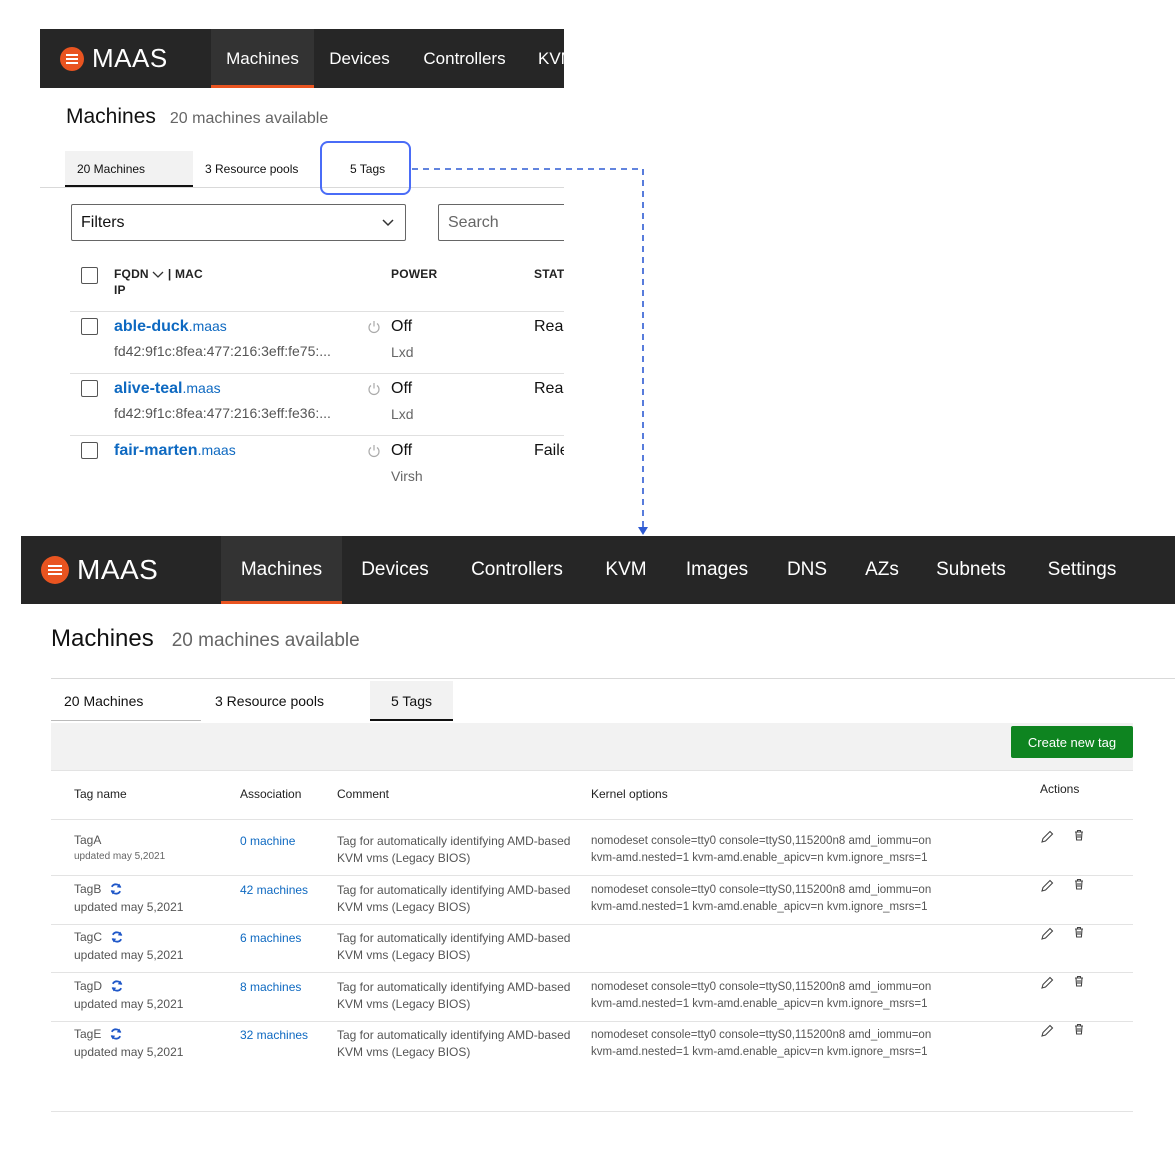 The height and width of the screenshot is (1166, 1175). I want to click on machine-fqdn-link: fair-marten.maas, so click(175, 451).